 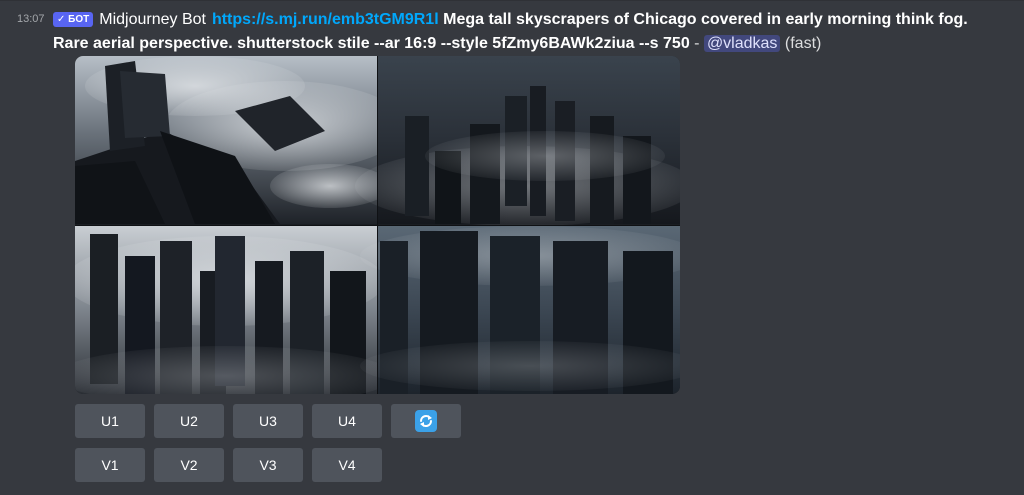 What do you see at coordinates (325, 19) in the screenshot?
I see `prompt-link: https://s.mj.run/emb3tGM9R1l` at bounding box center [325, 19].